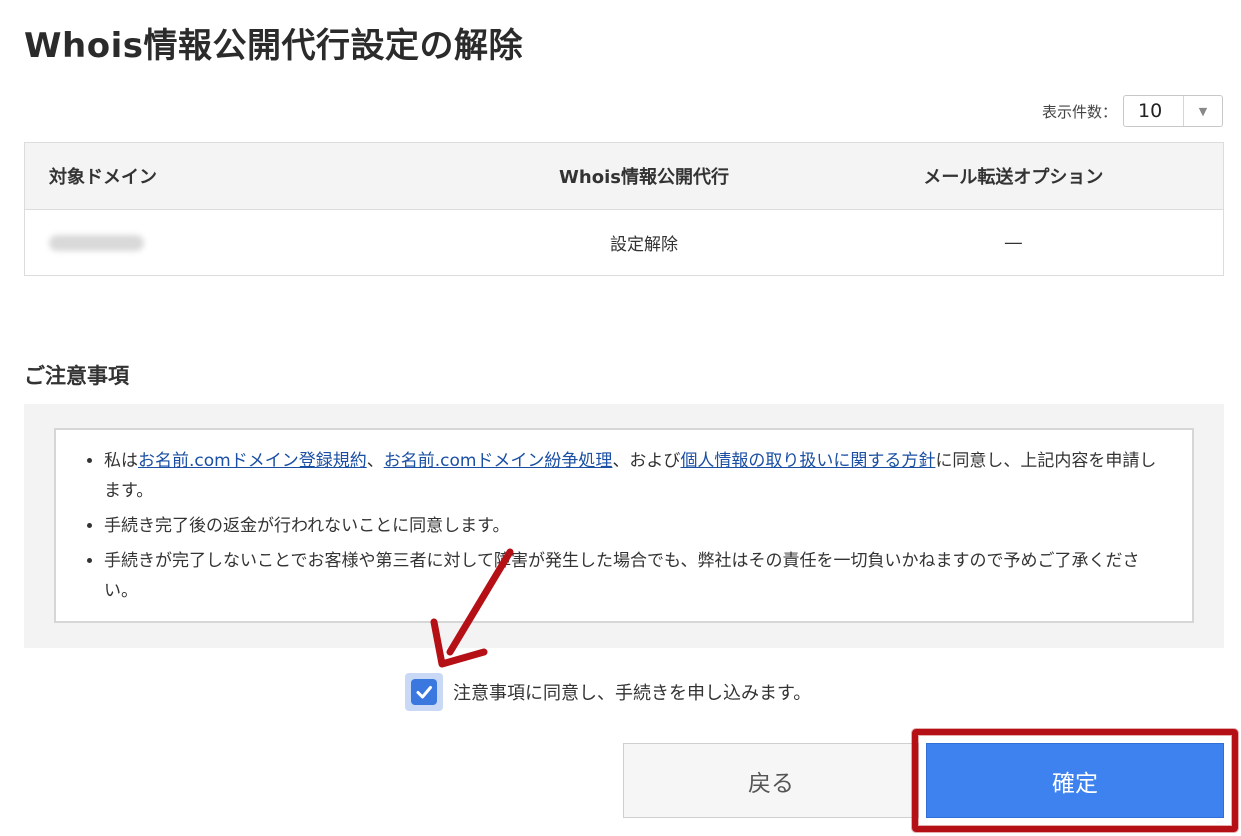  I want to click on domain-cell, so click(254, 243).